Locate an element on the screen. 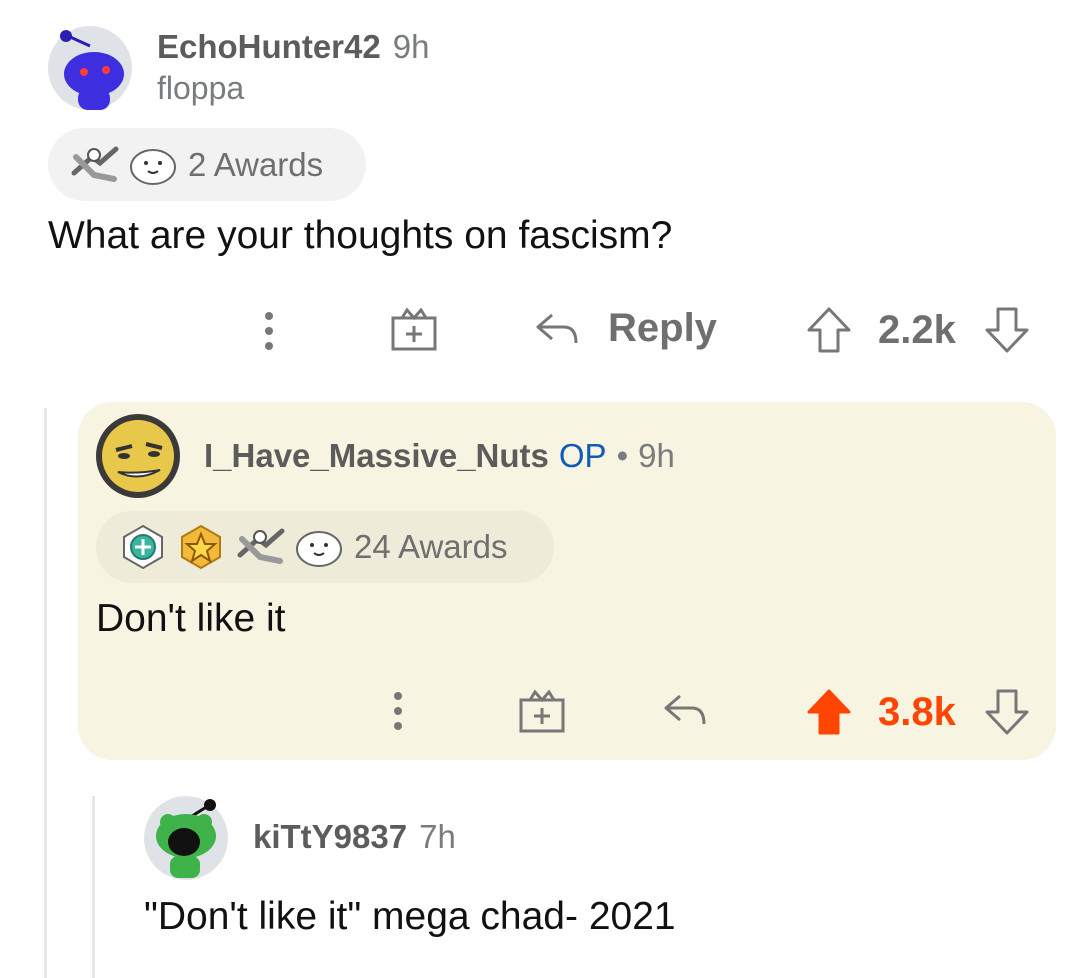 This screenshot has height=978, width=1080. user-flair: floppa is located at coordinates (201, 88).